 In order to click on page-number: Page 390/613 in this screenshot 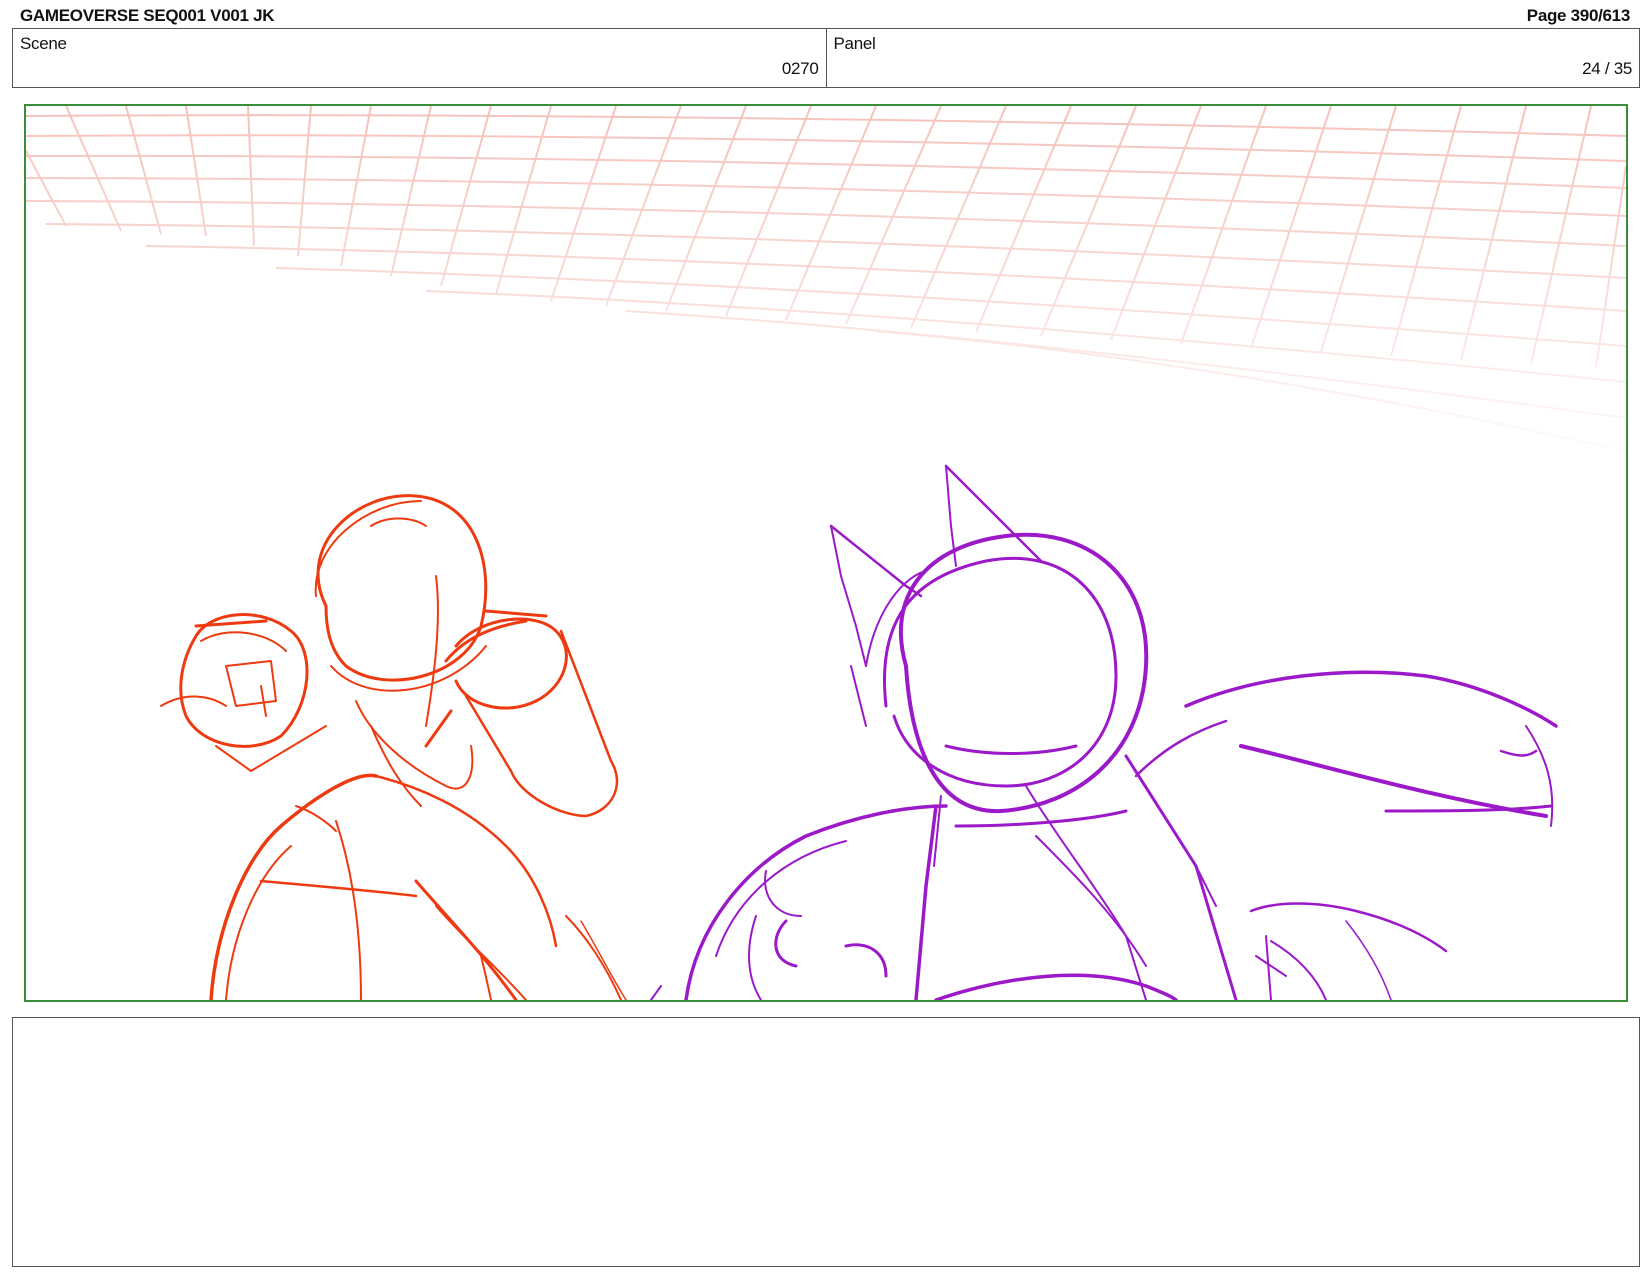, I will do `click(1578, 15)`.